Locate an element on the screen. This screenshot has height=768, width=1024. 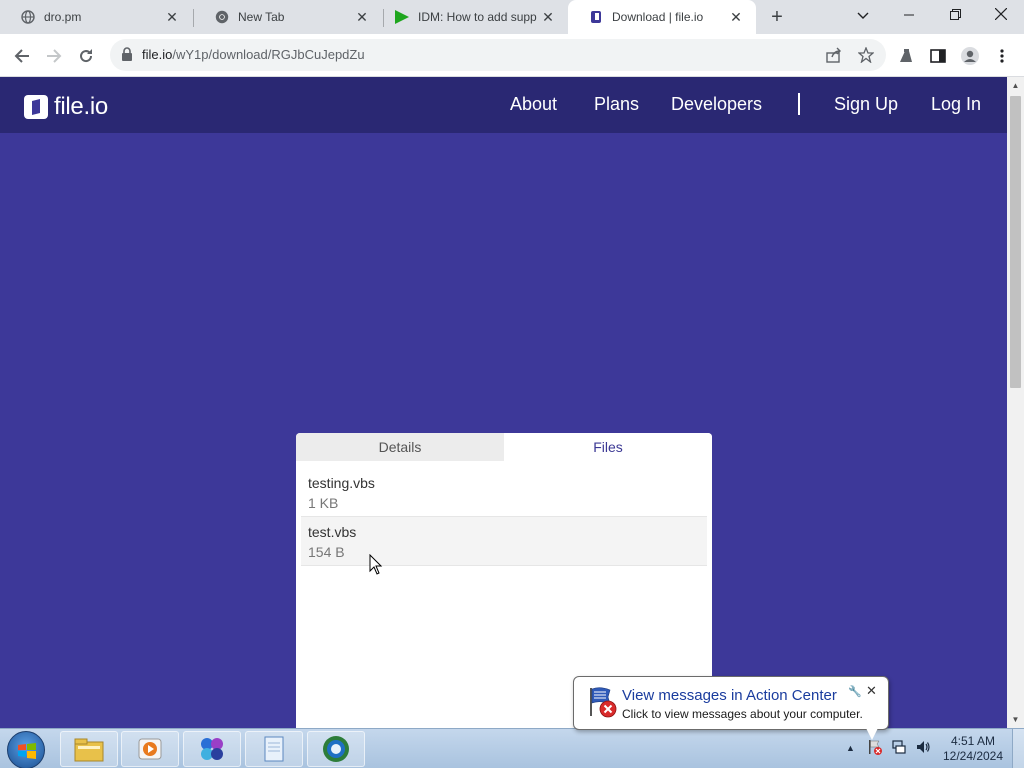
fileio-icon is located at coordinates (596, 17).